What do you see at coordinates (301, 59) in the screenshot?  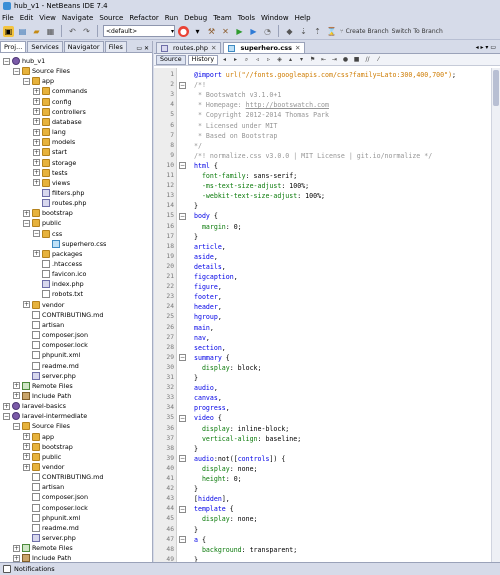 I see `bookmark-next-icon: ▾` at bounding box center [301, 59].